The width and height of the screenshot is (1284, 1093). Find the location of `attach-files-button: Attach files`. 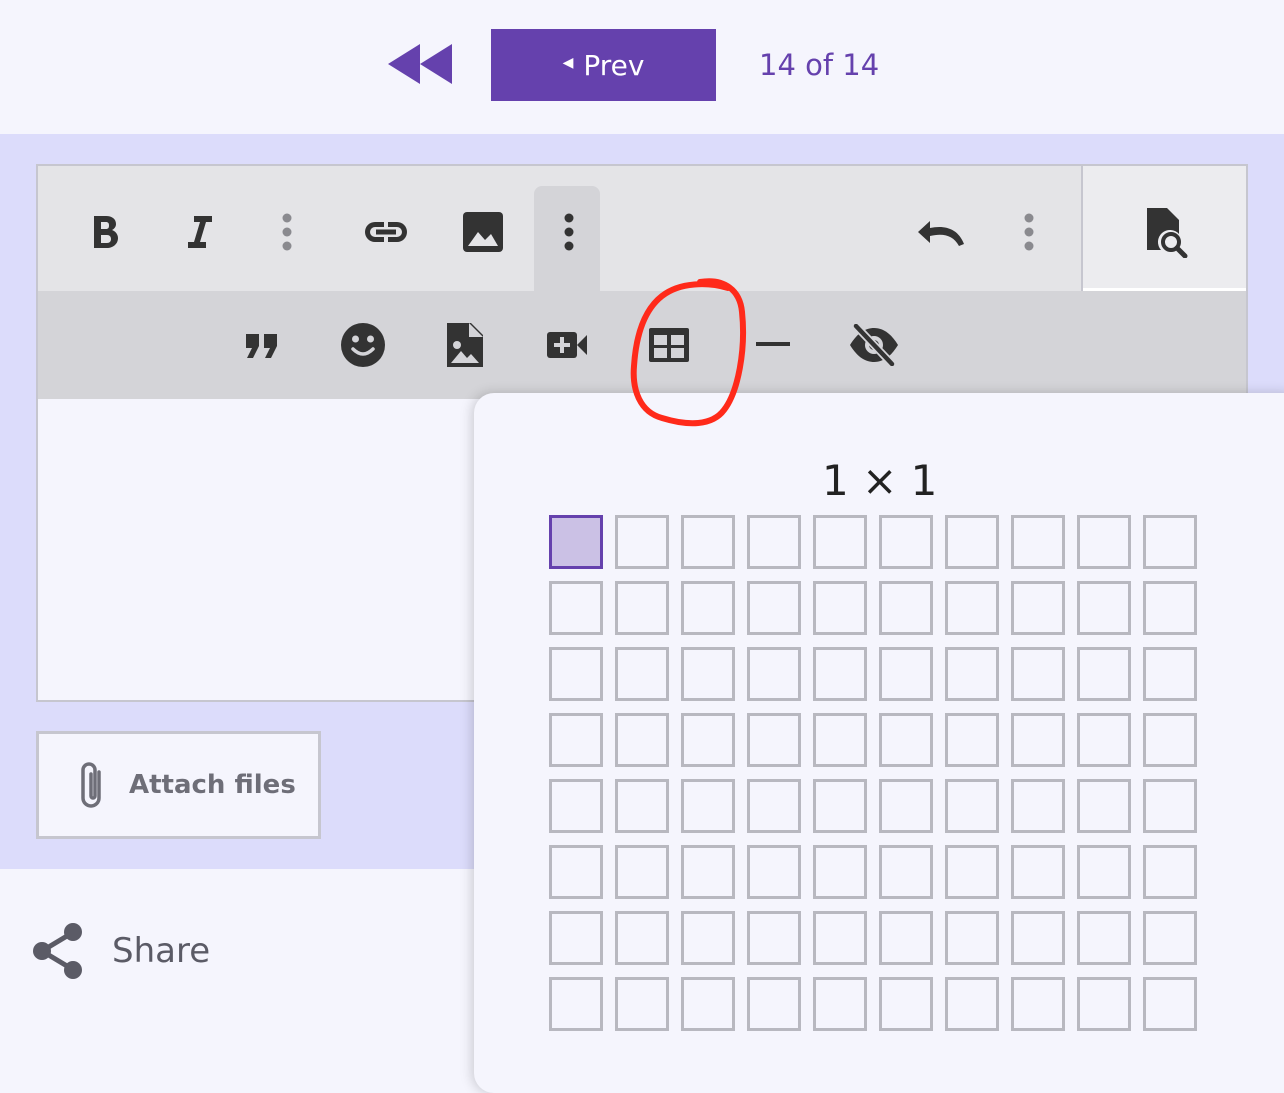

attach-files-button: Attach files is located at coordinates (178, 785).